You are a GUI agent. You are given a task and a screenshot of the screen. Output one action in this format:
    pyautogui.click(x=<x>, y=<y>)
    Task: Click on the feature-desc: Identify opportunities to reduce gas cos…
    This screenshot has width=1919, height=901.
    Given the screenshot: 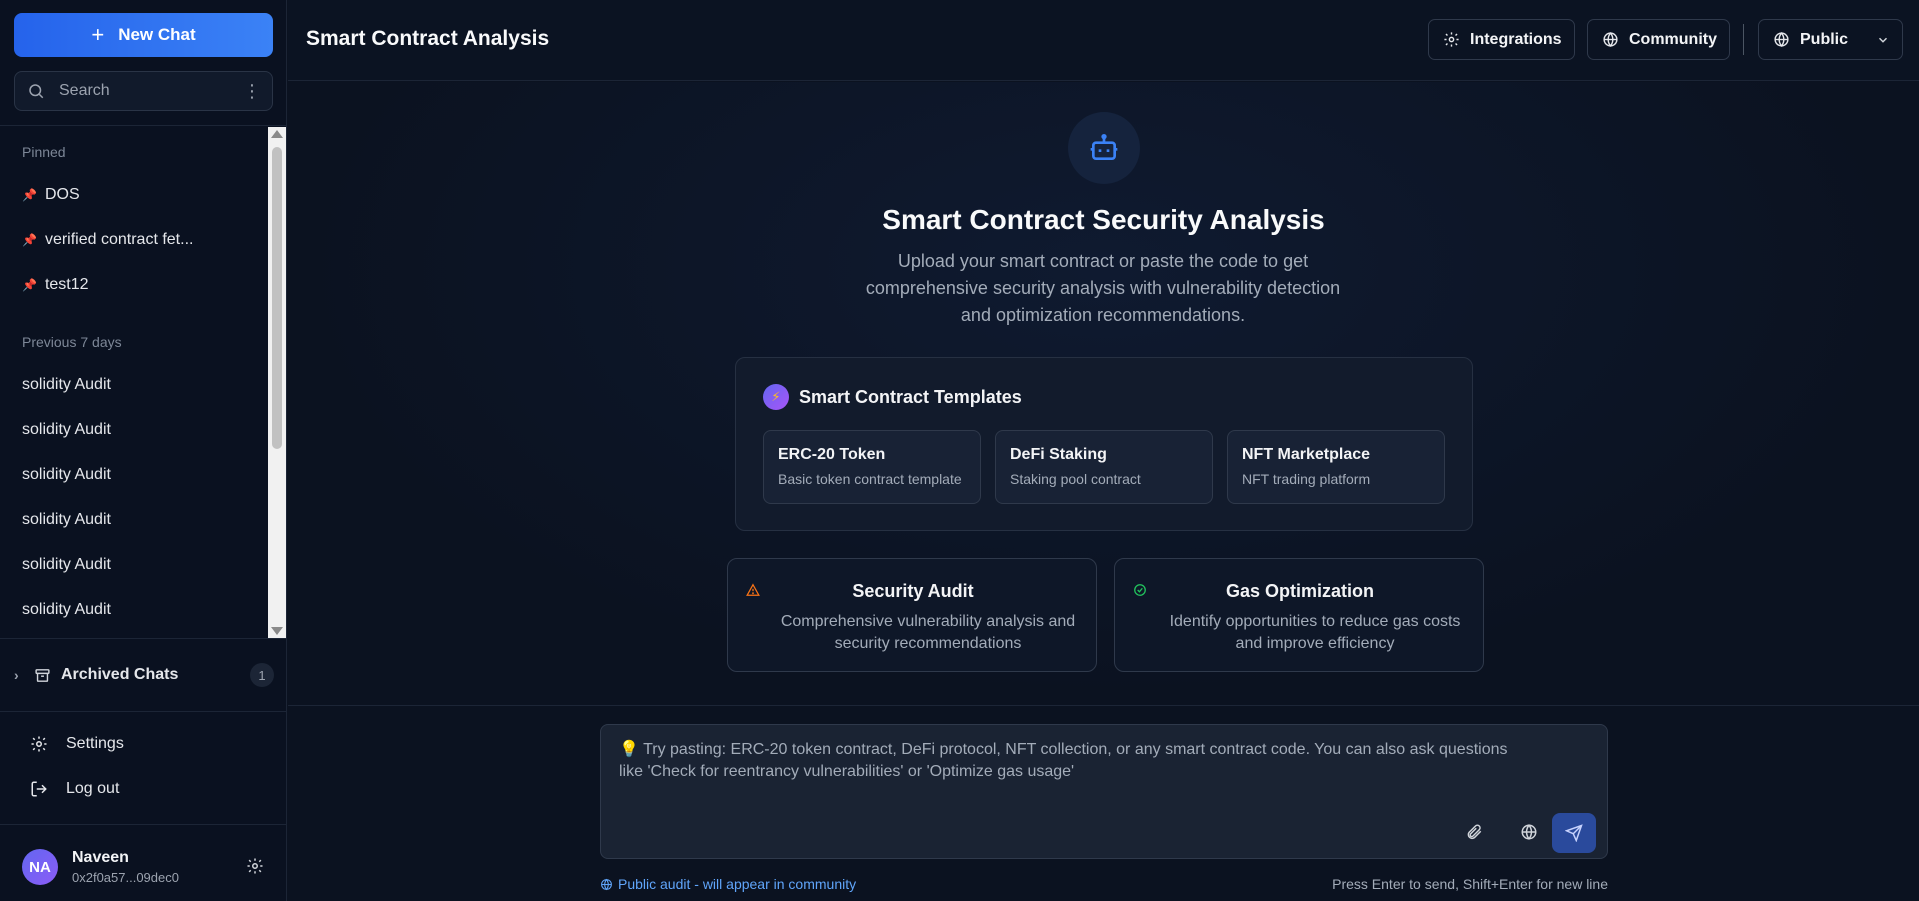 What is the action you would take?
    pyautogui.click(x=1315, y=632)
    